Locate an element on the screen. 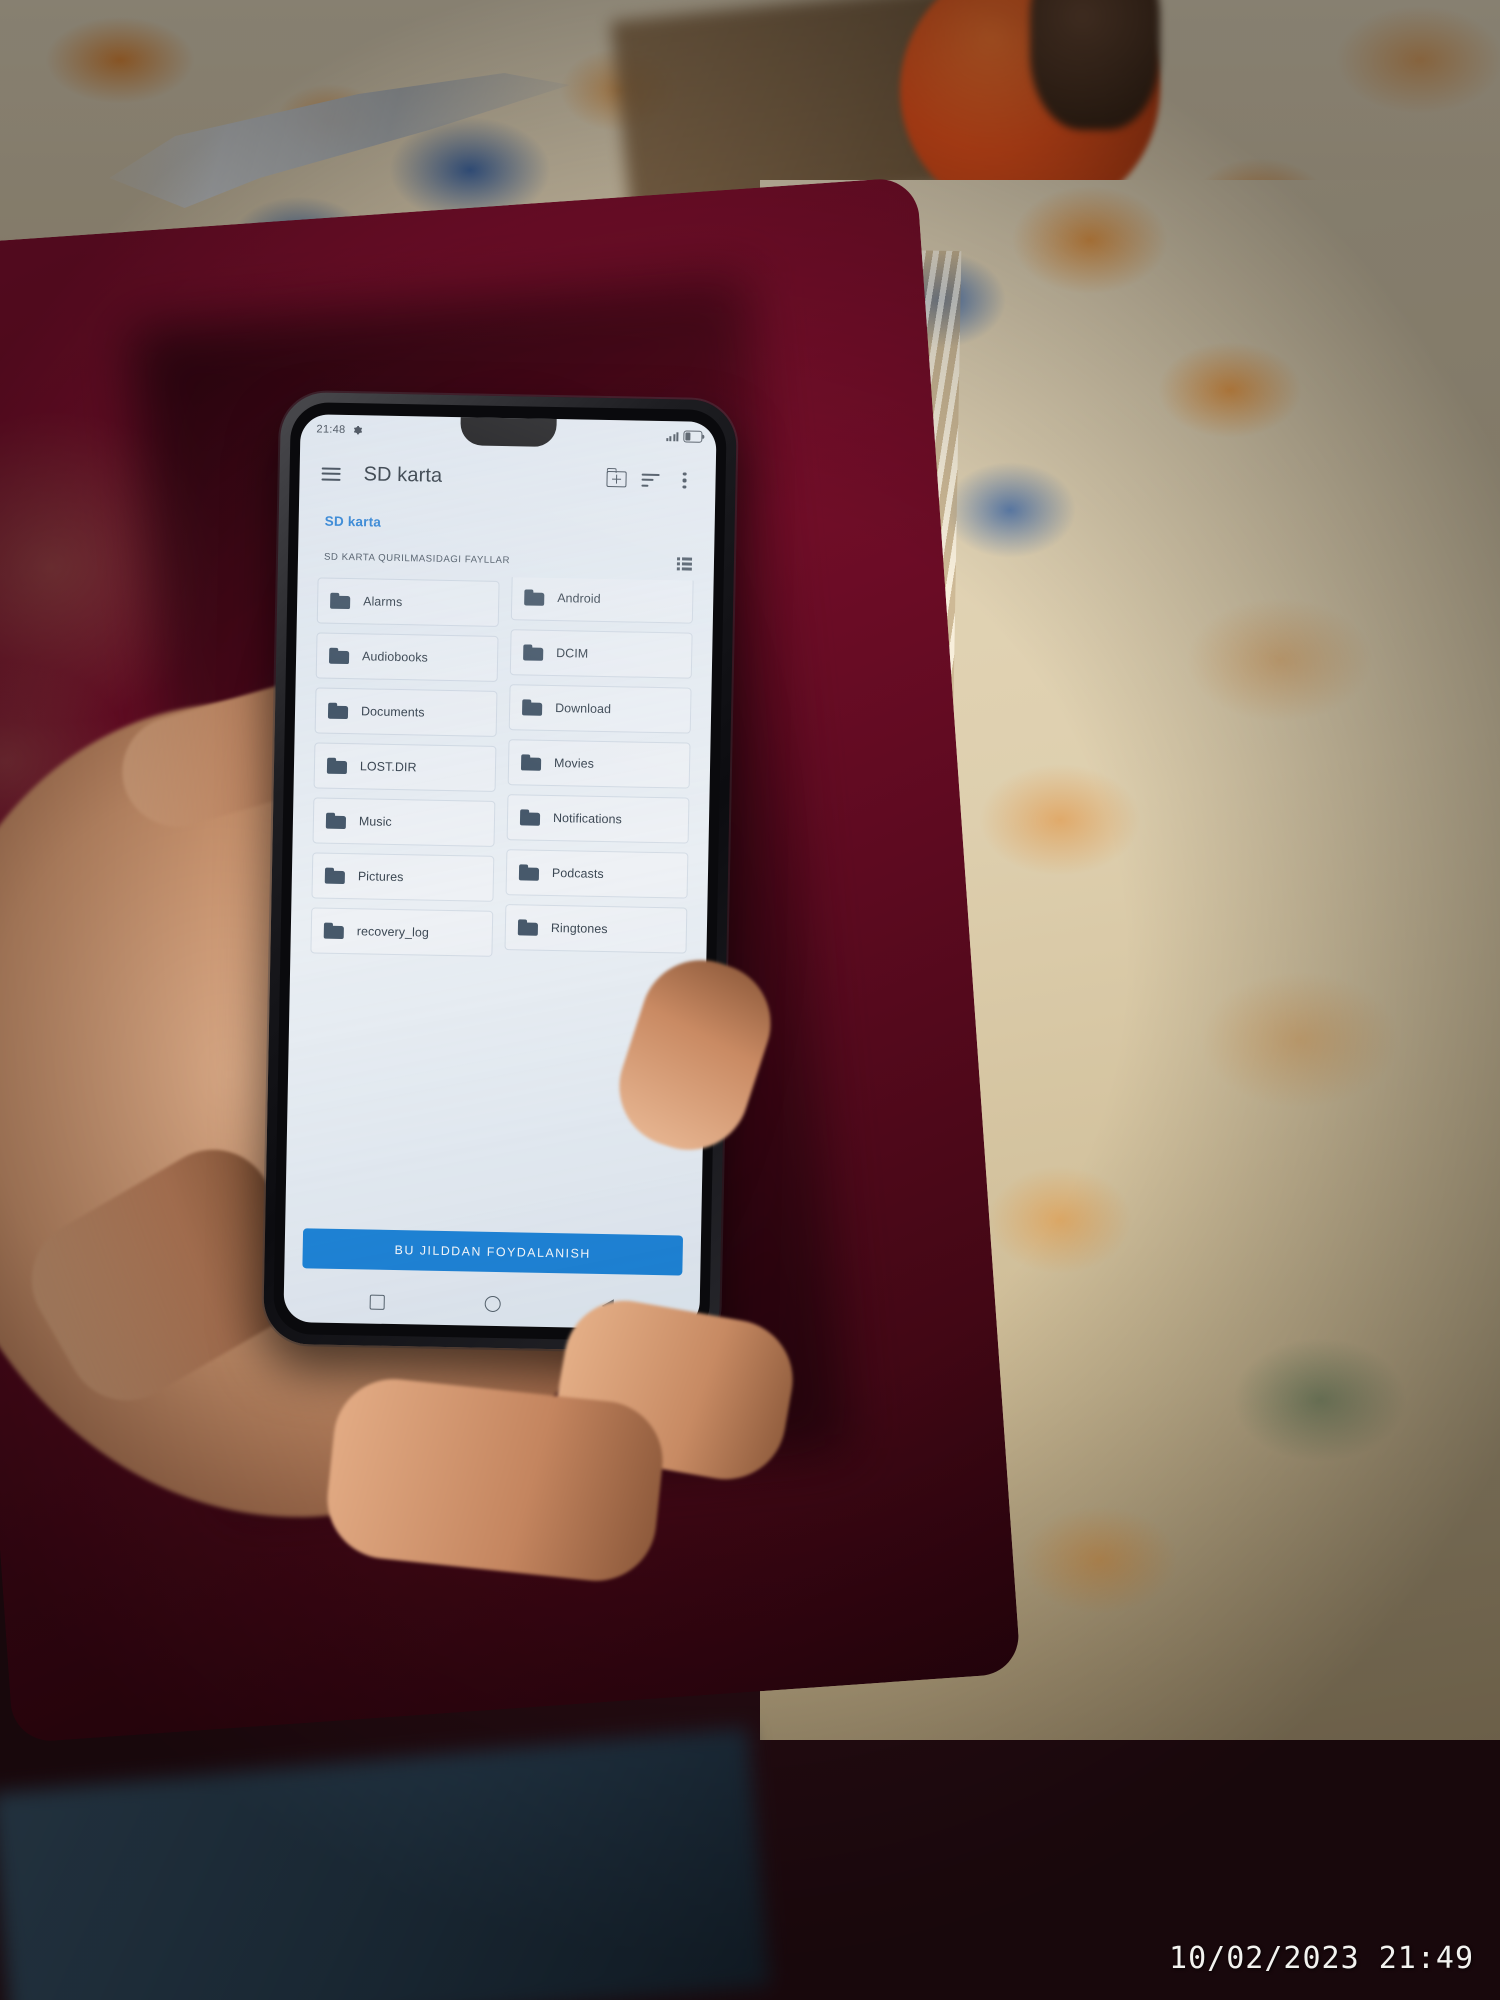 Image resolution: width=1500 pixels, height=2000 pixels. folder-item-label: recovery_log is located at coordinates (393, 932).